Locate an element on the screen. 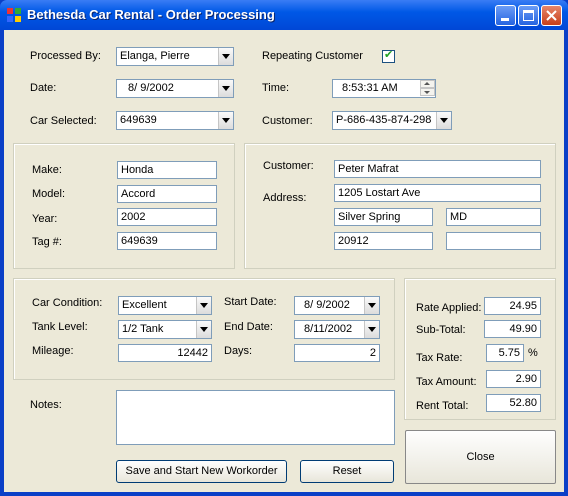 The height and width of the screenshot is (496, 568). mileage-field: 12442 is located at coordinates (165, 353).